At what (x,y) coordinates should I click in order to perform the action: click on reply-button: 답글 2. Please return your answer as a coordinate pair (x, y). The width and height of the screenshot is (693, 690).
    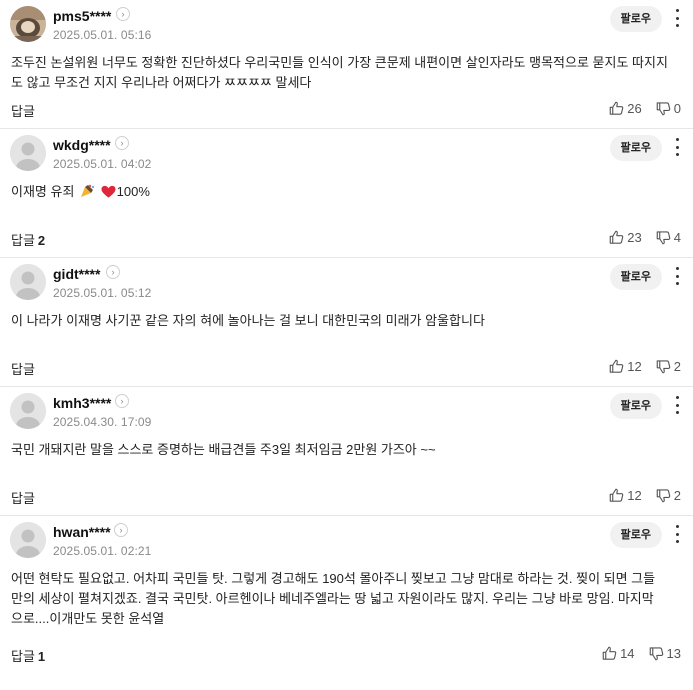
    Looking at the image, I should click on (28, 239).